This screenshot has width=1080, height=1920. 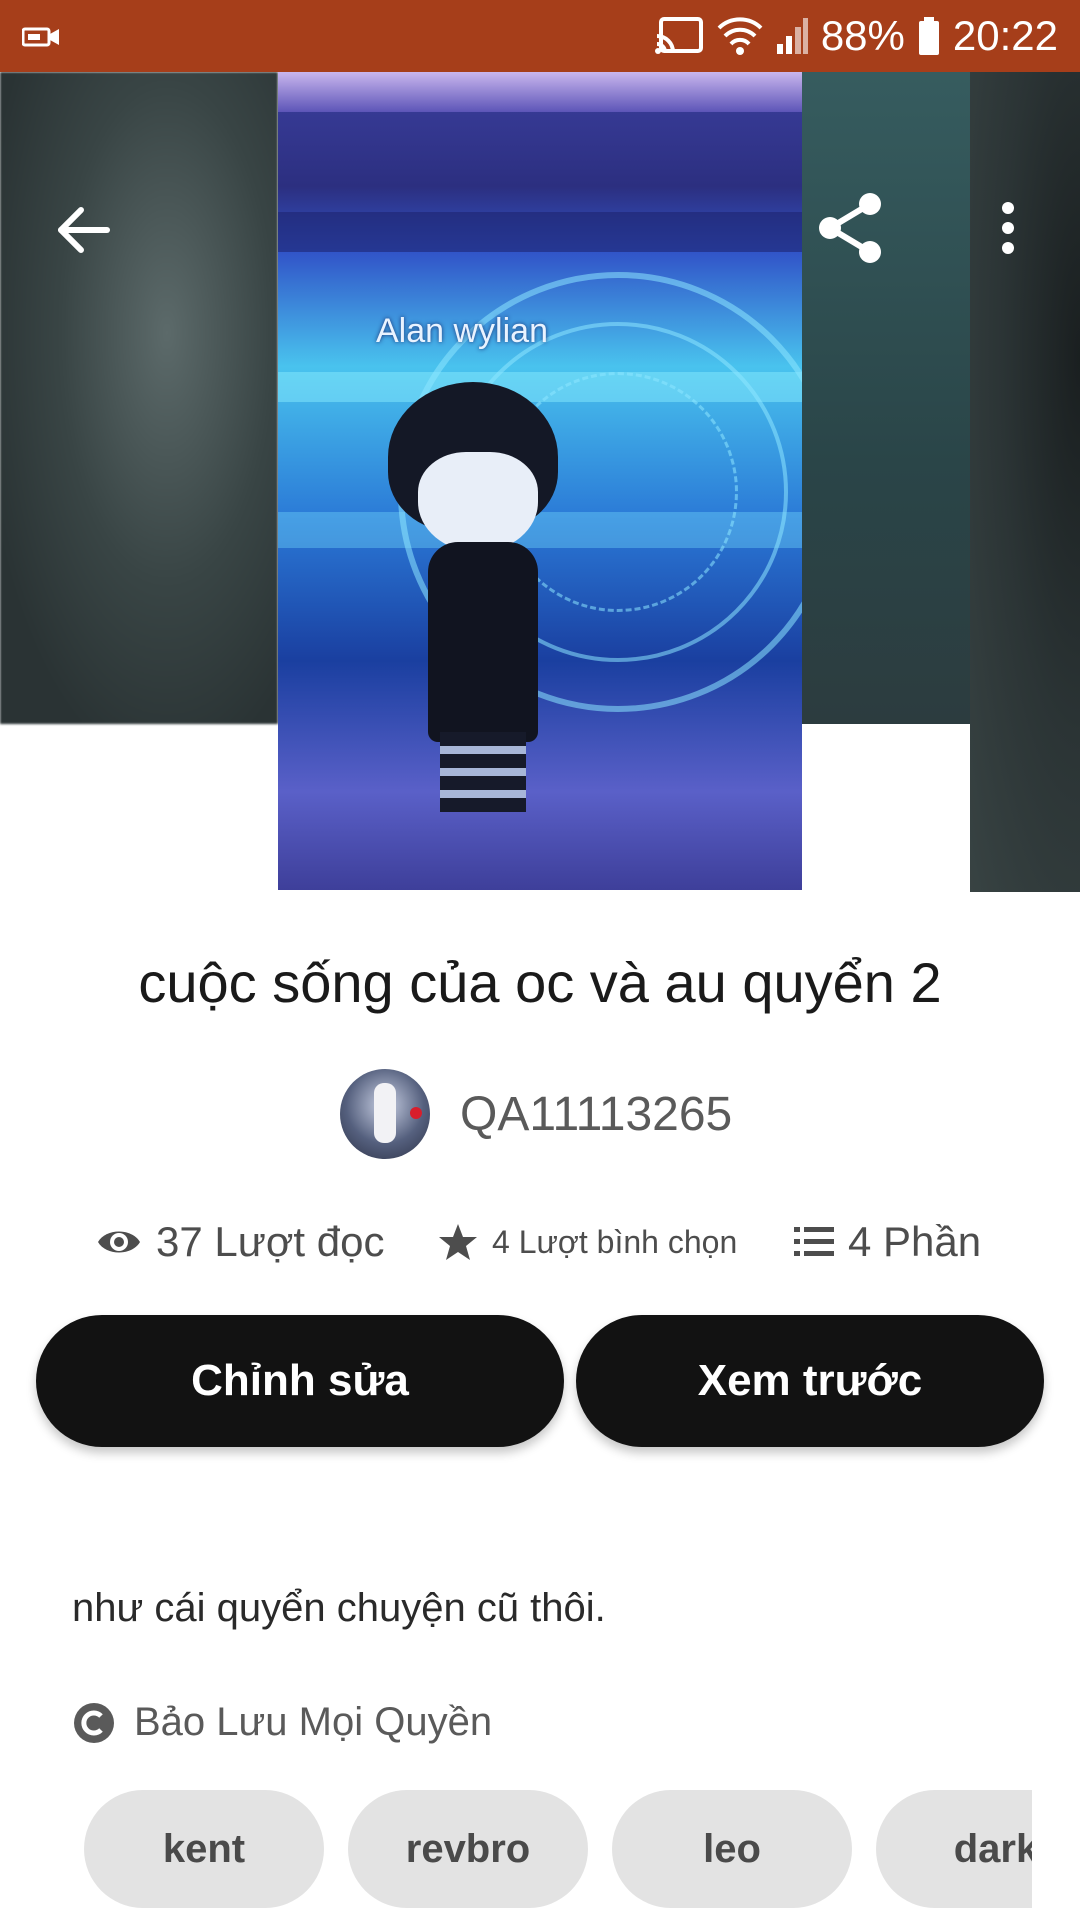 I want to click on battery-level: 88%, so click(x=862, y=35).